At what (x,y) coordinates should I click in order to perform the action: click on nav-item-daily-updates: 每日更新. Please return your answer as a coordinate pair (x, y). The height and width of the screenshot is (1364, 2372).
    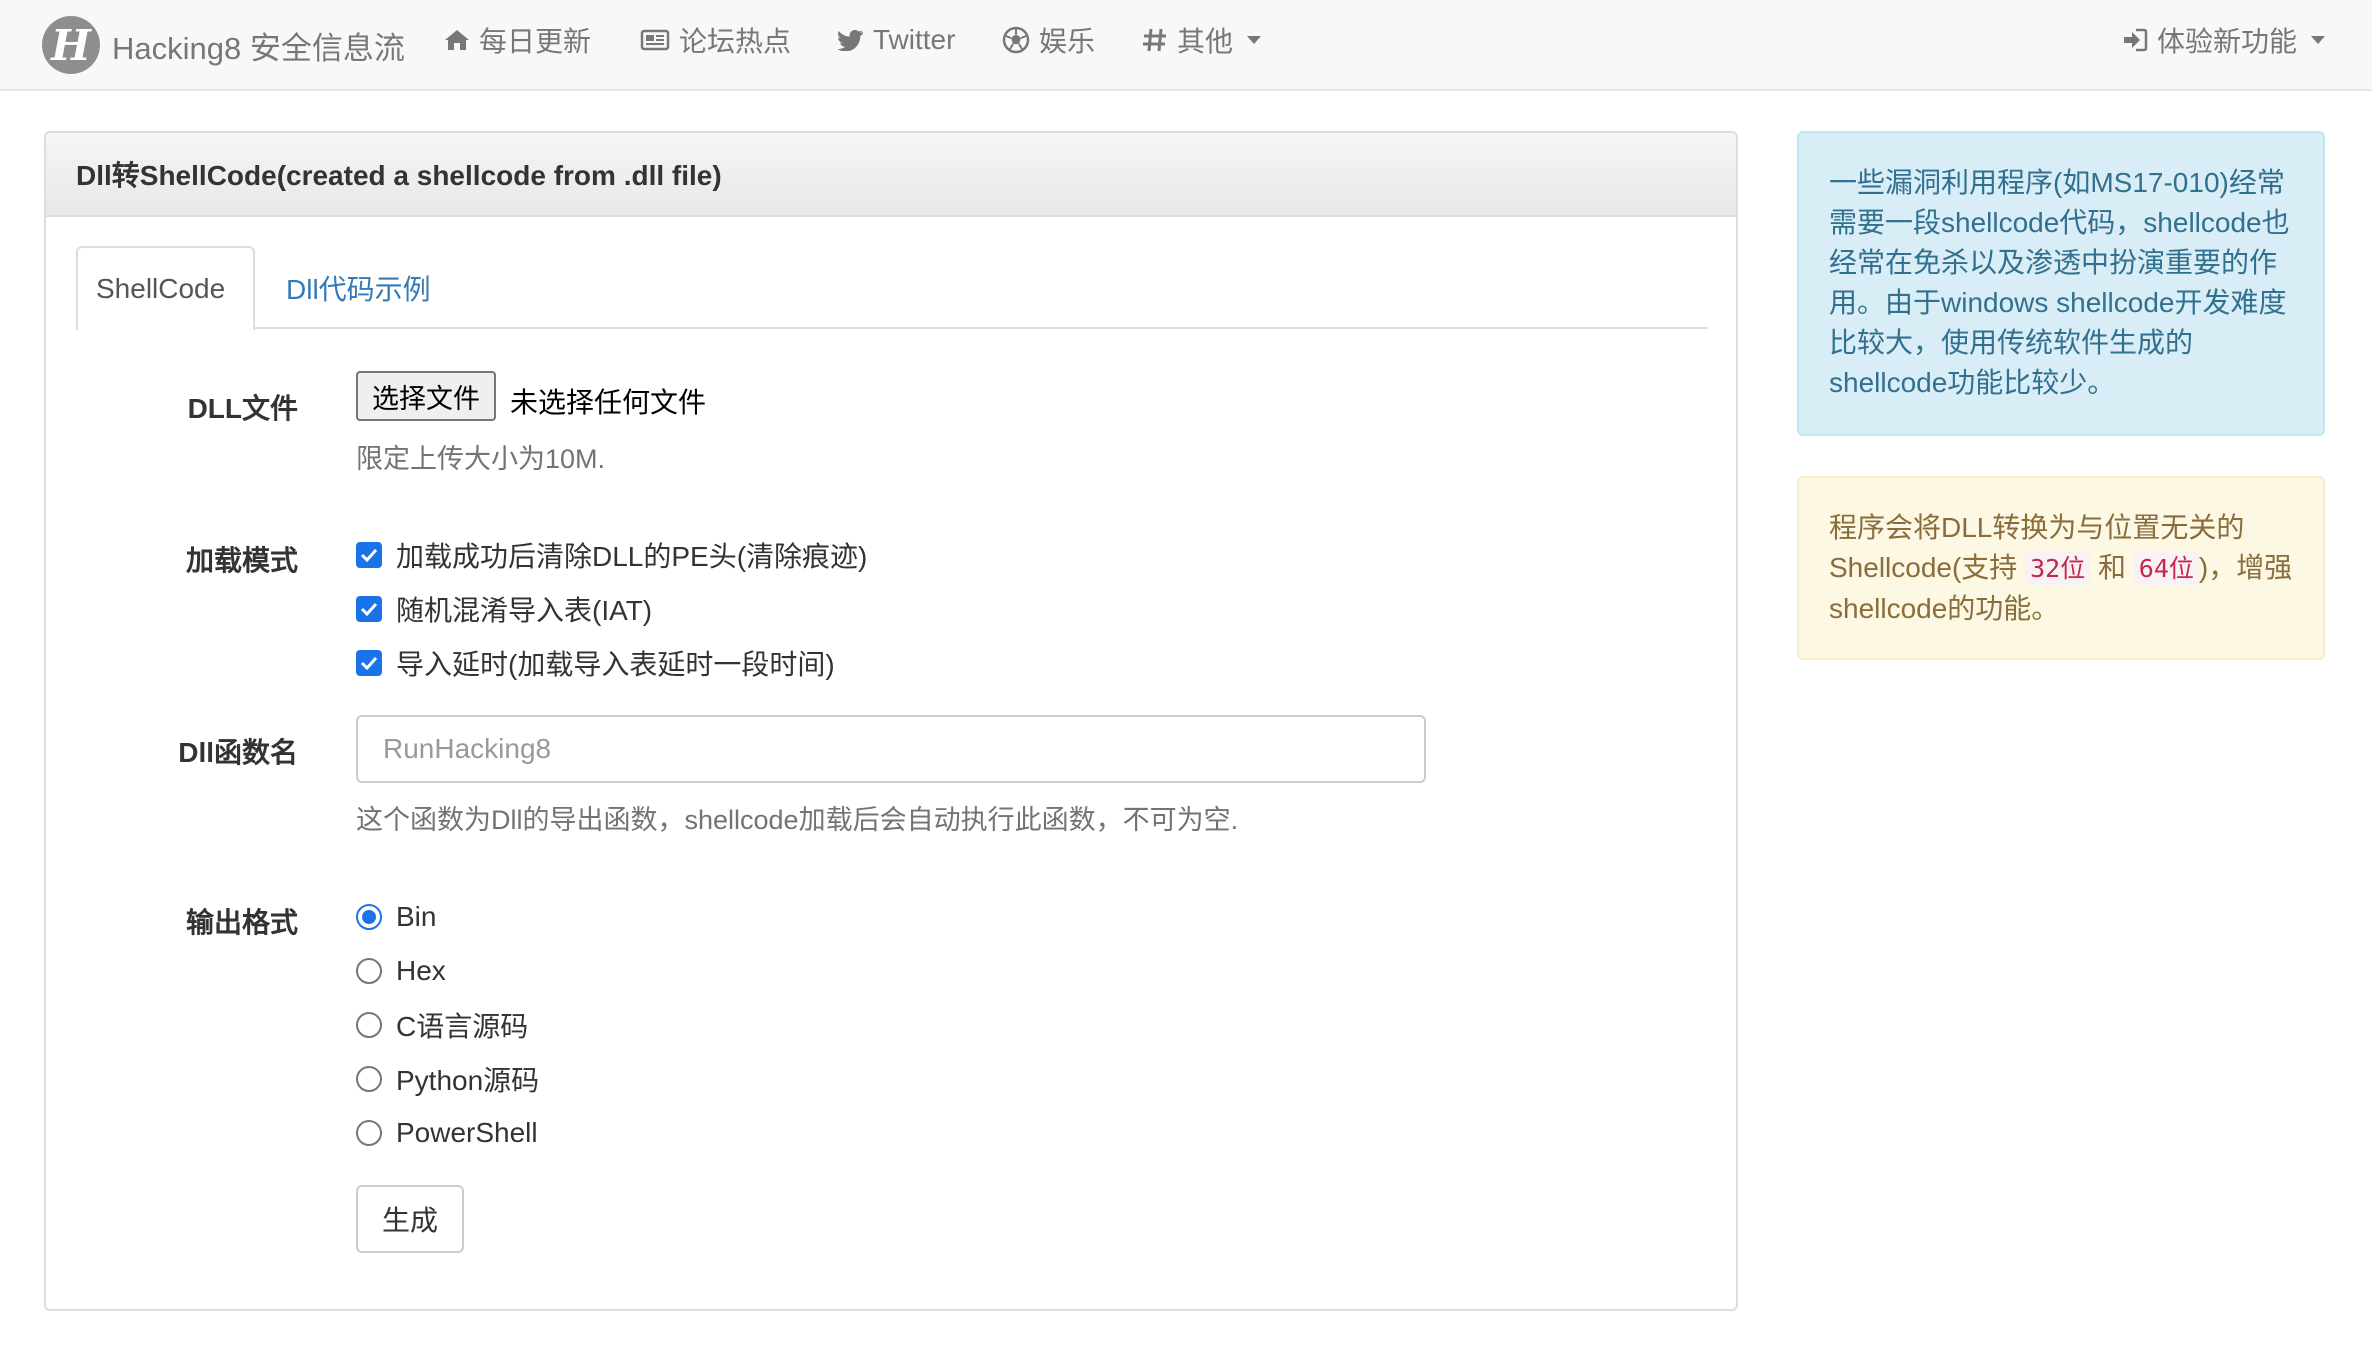
    Looking at the image, I should click on (517, 40).